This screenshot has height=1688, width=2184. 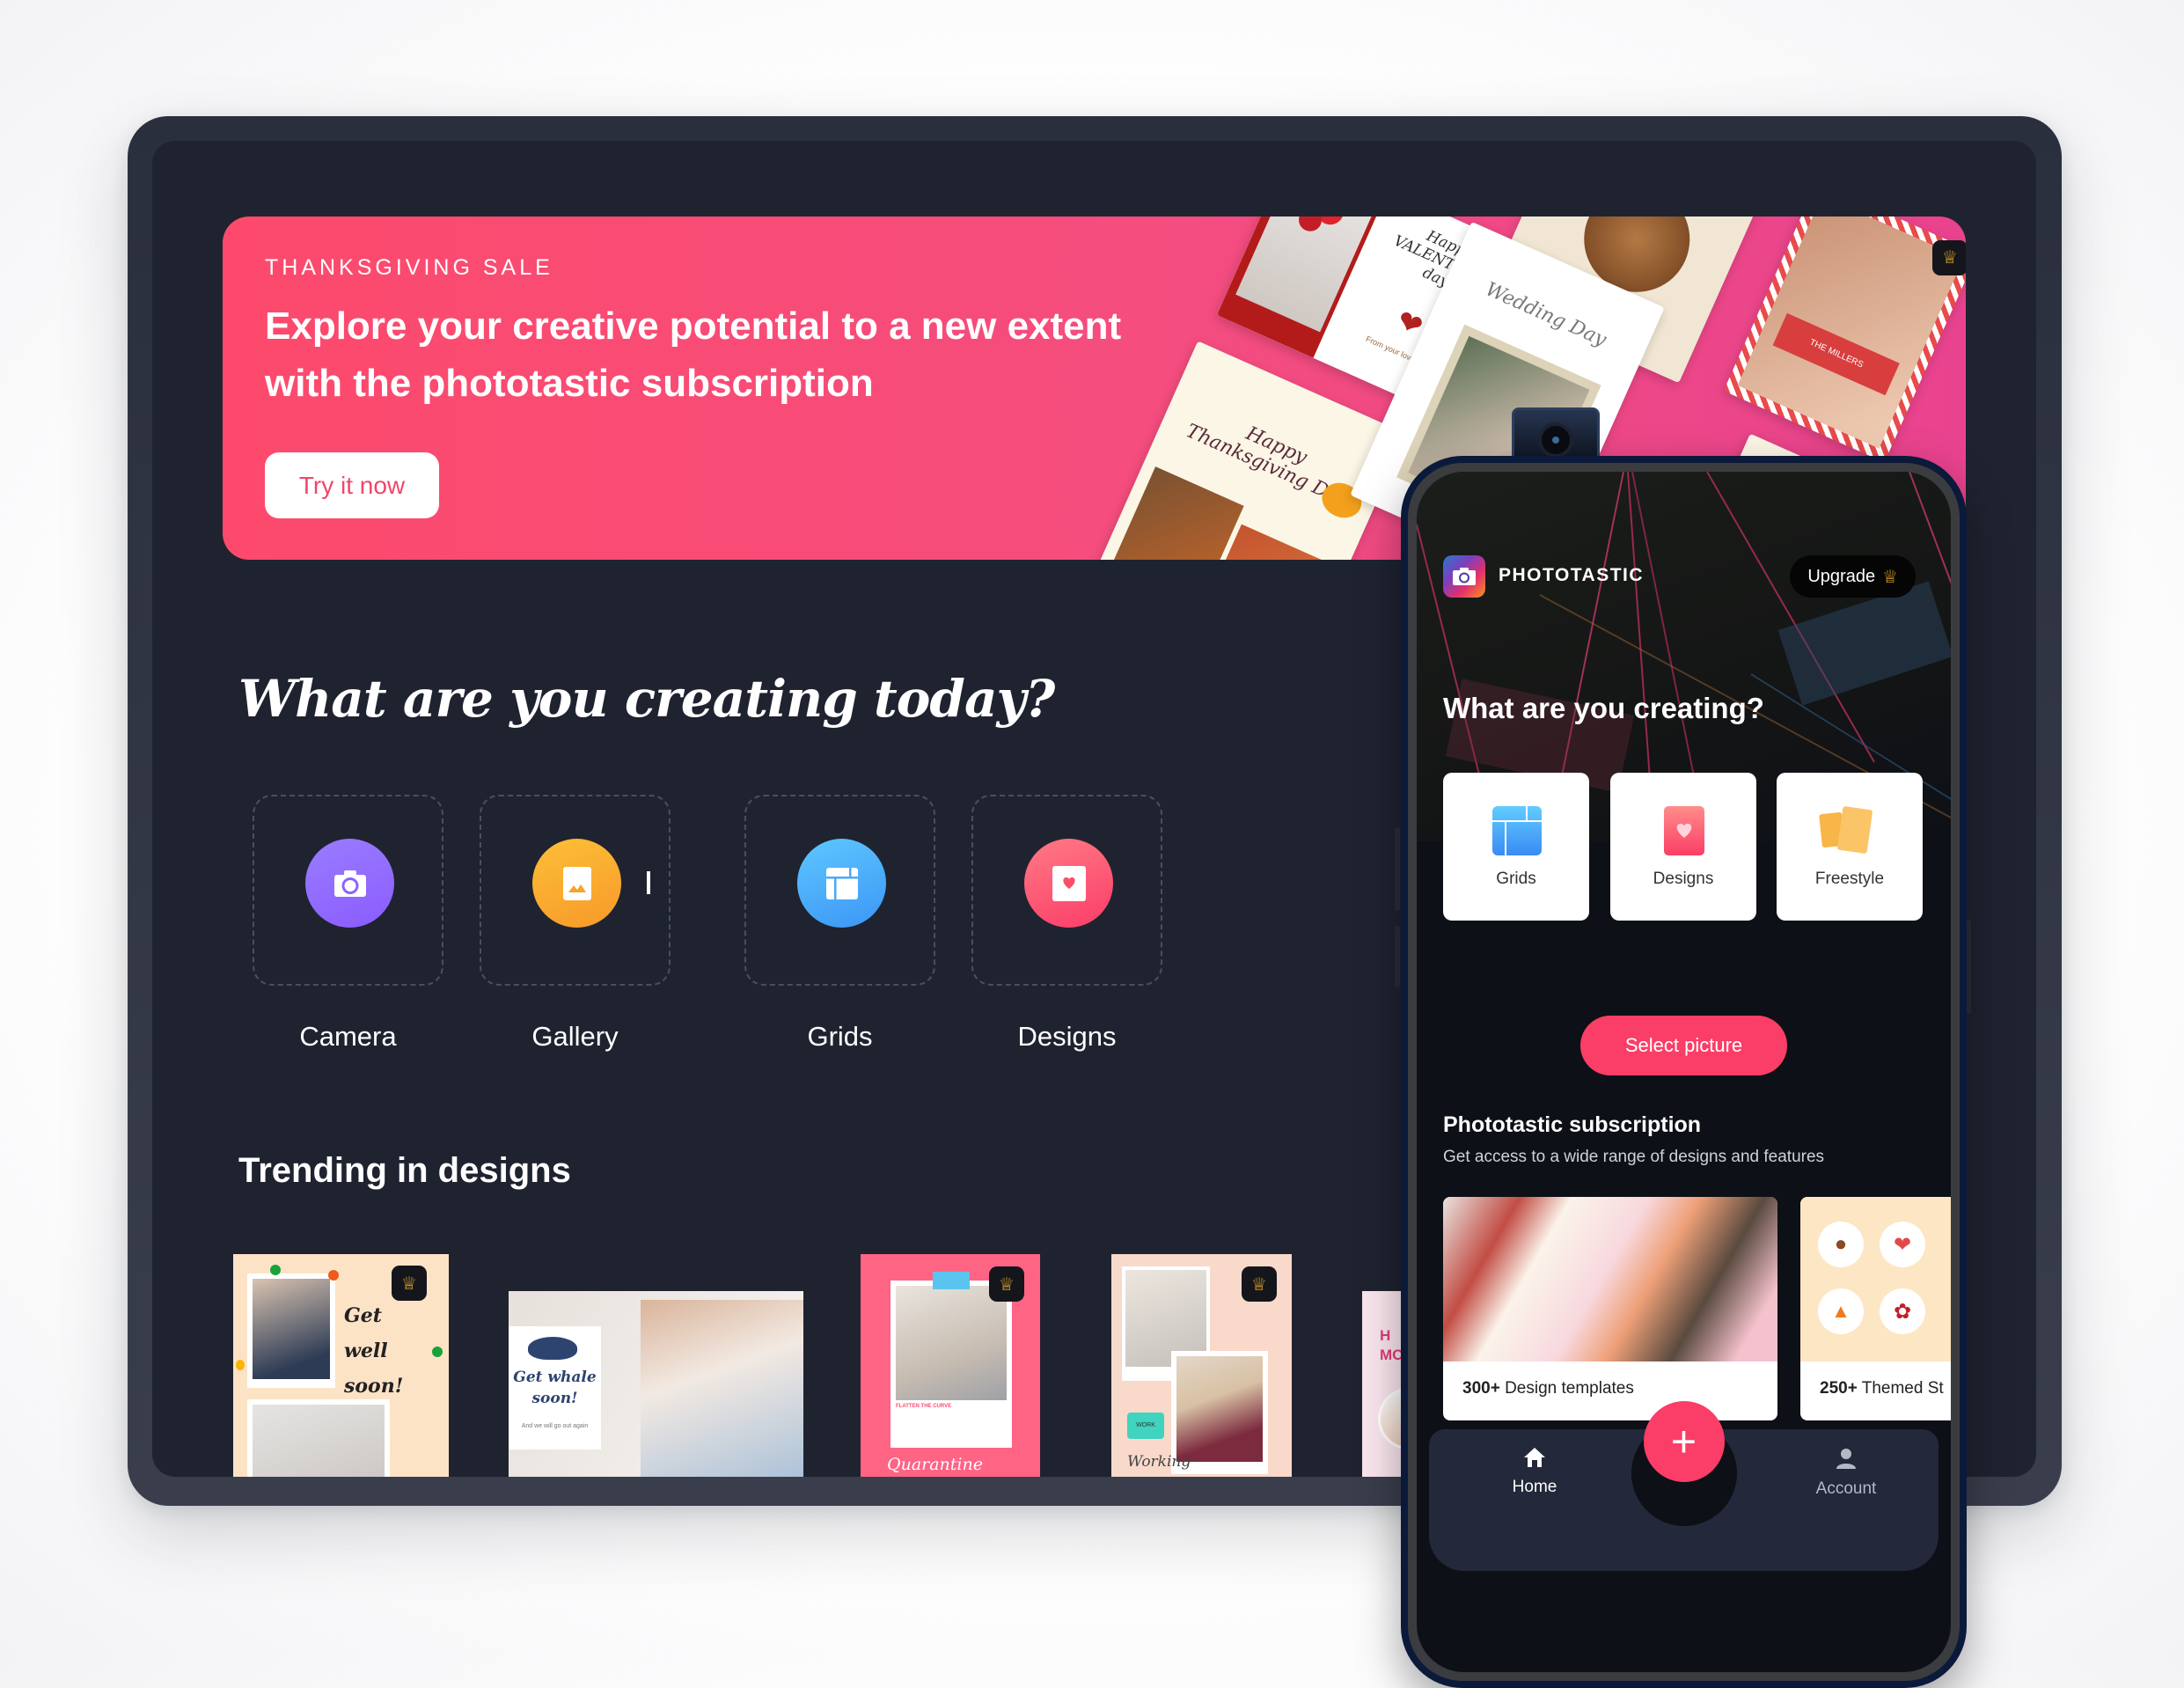 I want to click on tile-freestyle: Freestyle, so click(x=1850, y=847).